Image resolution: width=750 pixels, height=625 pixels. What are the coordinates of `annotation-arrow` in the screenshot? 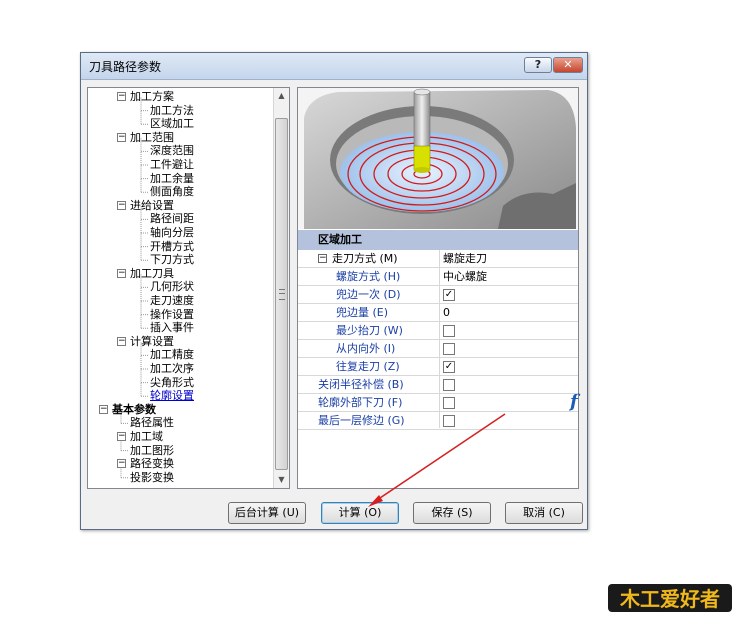 It's located at (437, 460).